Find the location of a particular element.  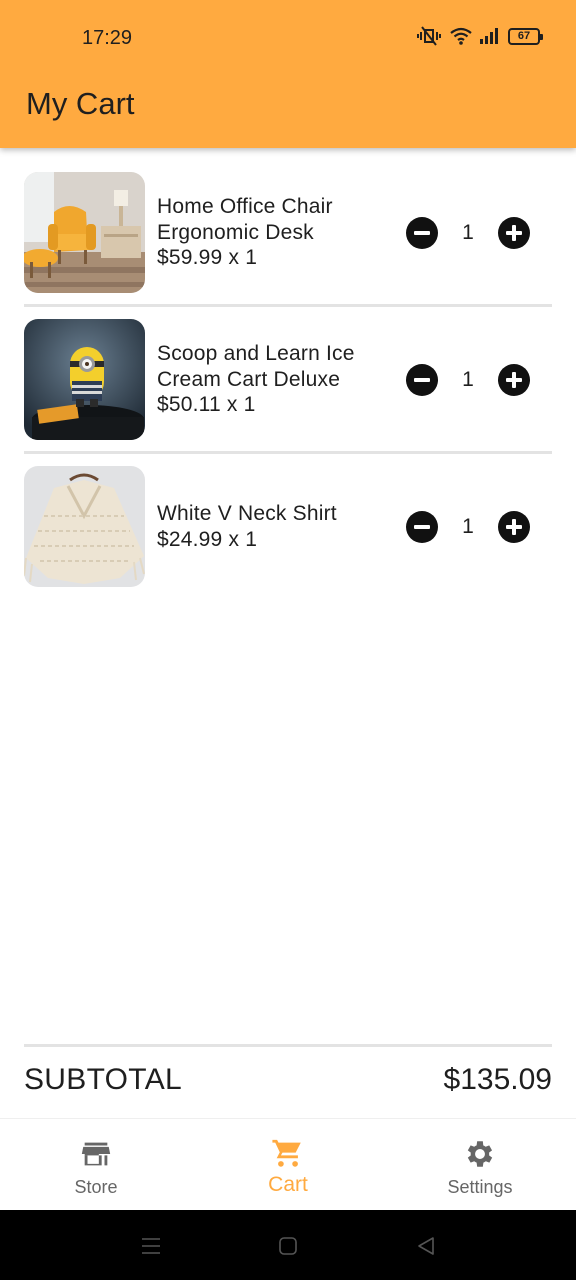

wifi-icon is located at coordinates (461, 36).